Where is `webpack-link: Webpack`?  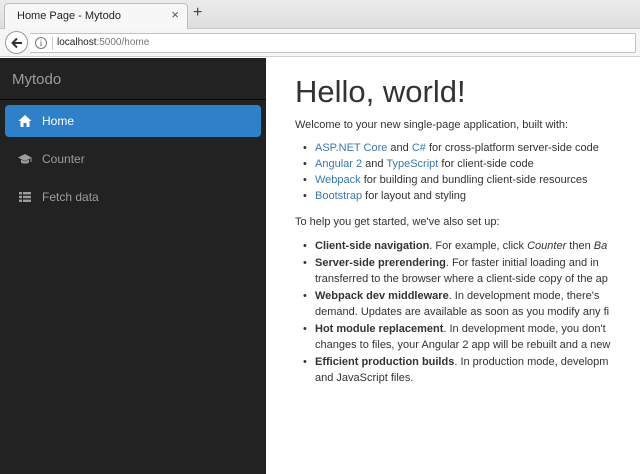 webpack-link: Webpack is located at coordinates (338, 180).